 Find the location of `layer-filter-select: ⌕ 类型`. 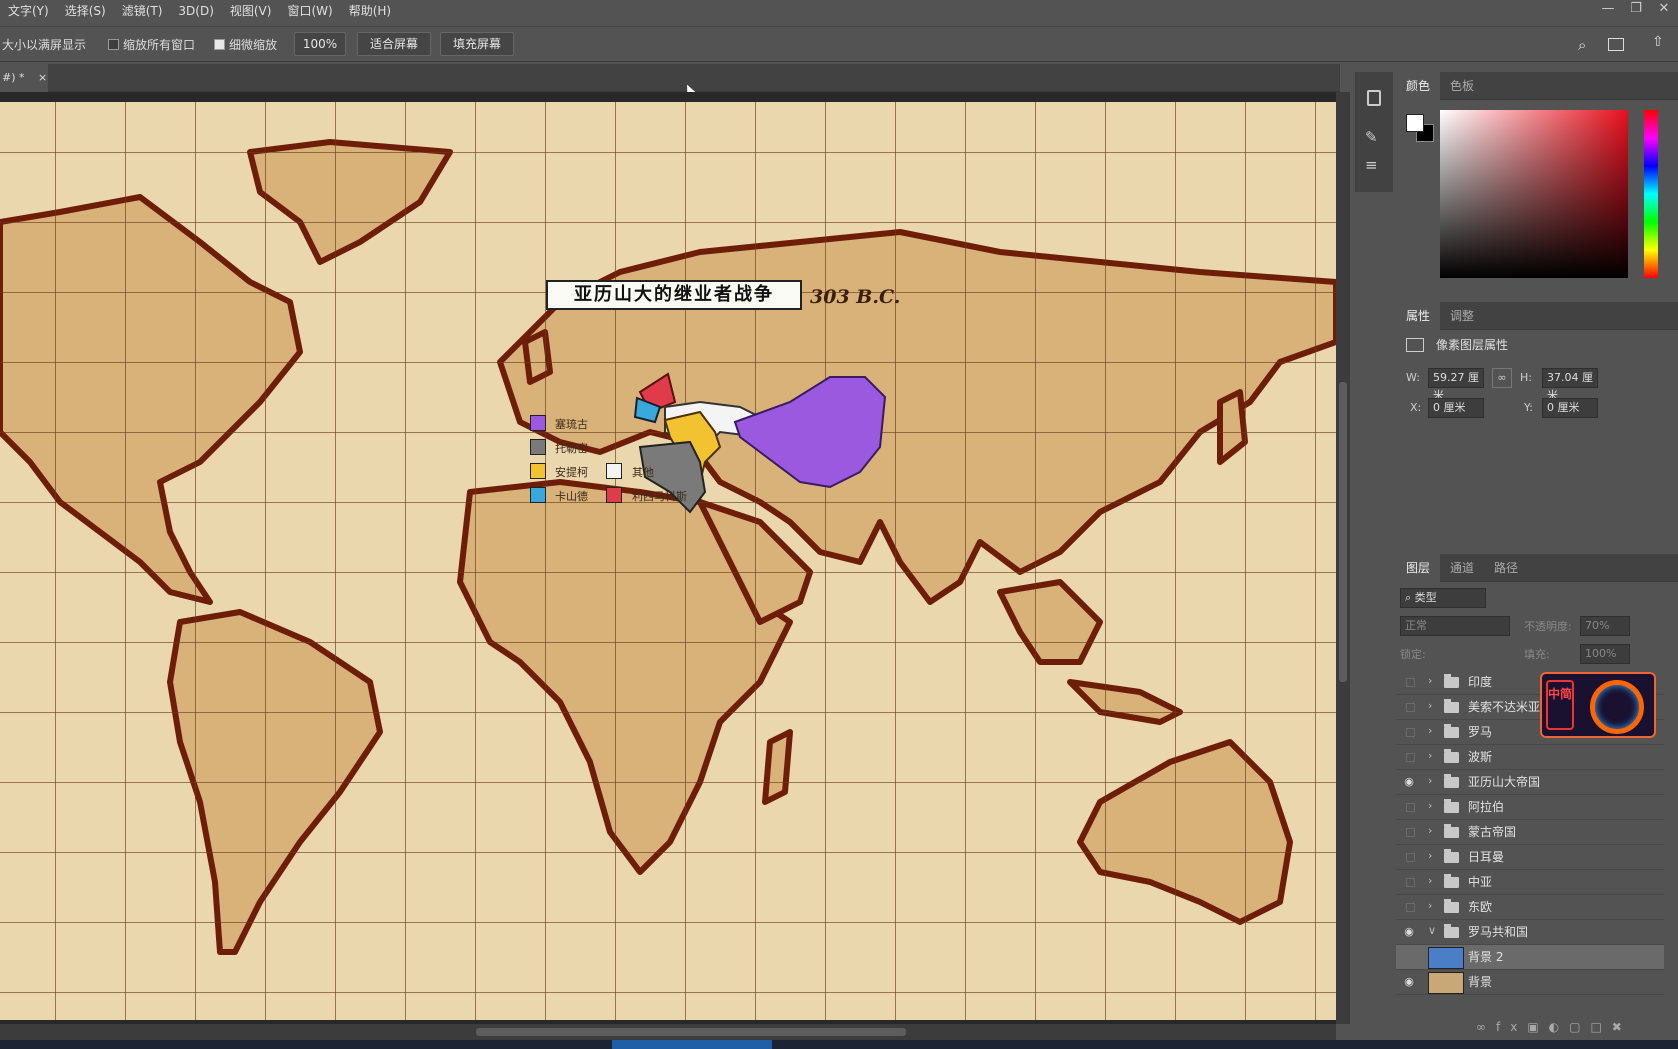

layer-filter-select: ⌕ 类型 is located at coordinates (1443, 598).